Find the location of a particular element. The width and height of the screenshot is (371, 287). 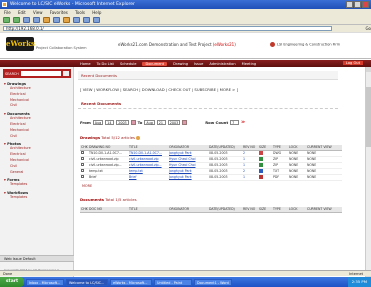

sidebar-footer-link: Web Issue Default is located at coordinates (37, 258).